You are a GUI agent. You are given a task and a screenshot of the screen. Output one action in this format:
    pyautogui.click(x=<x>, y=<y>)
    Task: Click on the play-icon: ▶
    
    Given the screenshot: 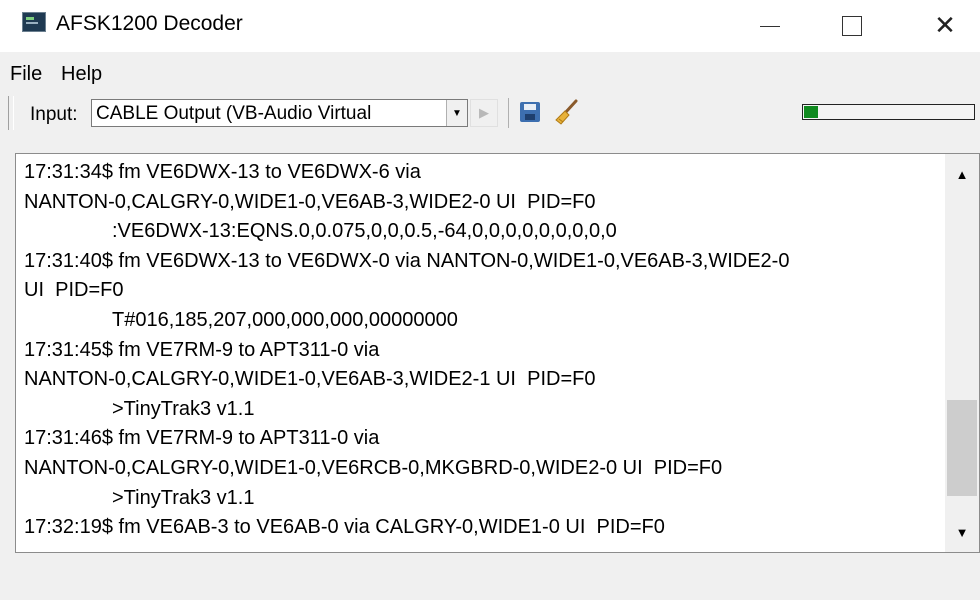 What is the action you would take?
    pyautogui.click(x=484, y=112)
    